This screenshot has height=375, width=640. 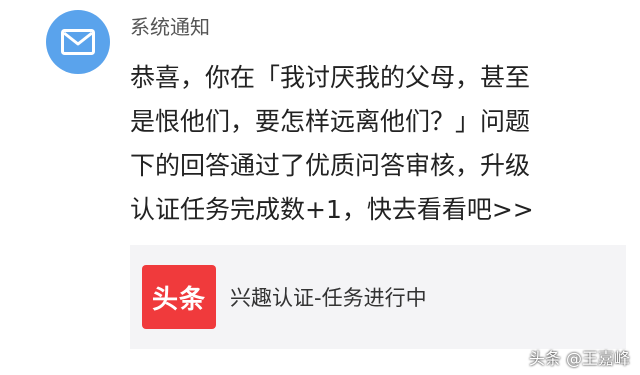 I want to click on watermark: 头条 @王嘉峰, so click(x=579, y=358).